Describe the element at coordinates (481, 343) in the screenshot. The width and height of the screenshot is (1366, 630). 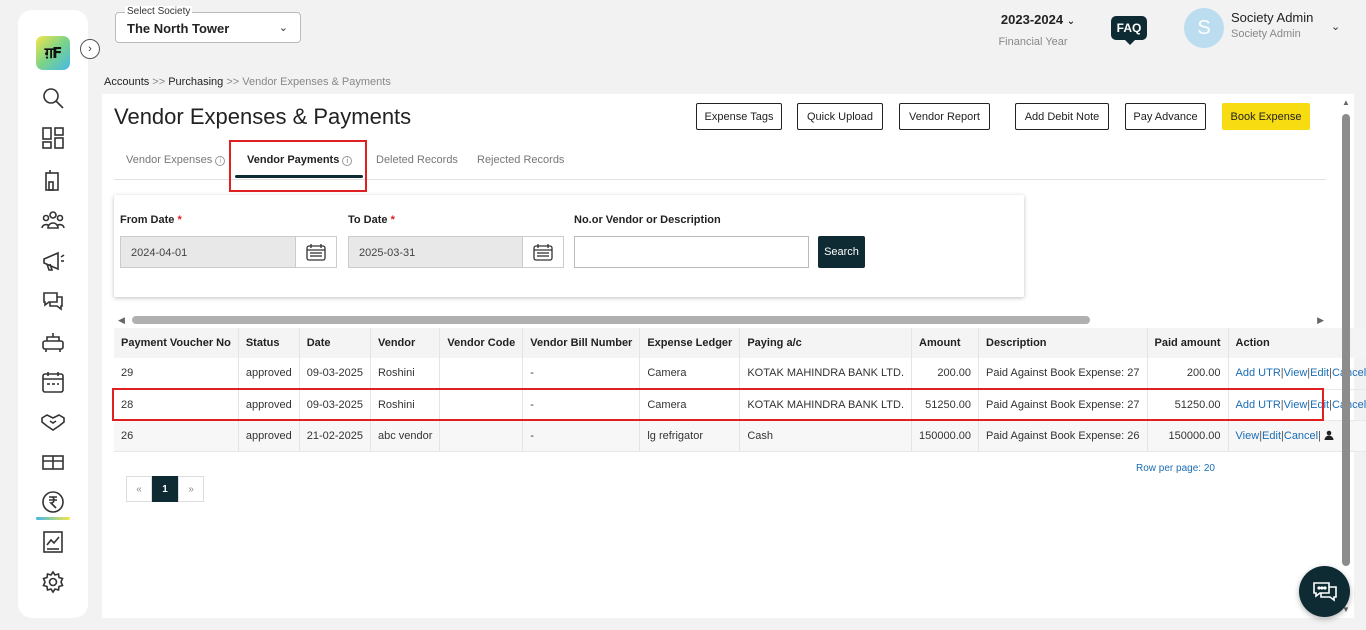
I see `column-header: Vendor Code` at that location.